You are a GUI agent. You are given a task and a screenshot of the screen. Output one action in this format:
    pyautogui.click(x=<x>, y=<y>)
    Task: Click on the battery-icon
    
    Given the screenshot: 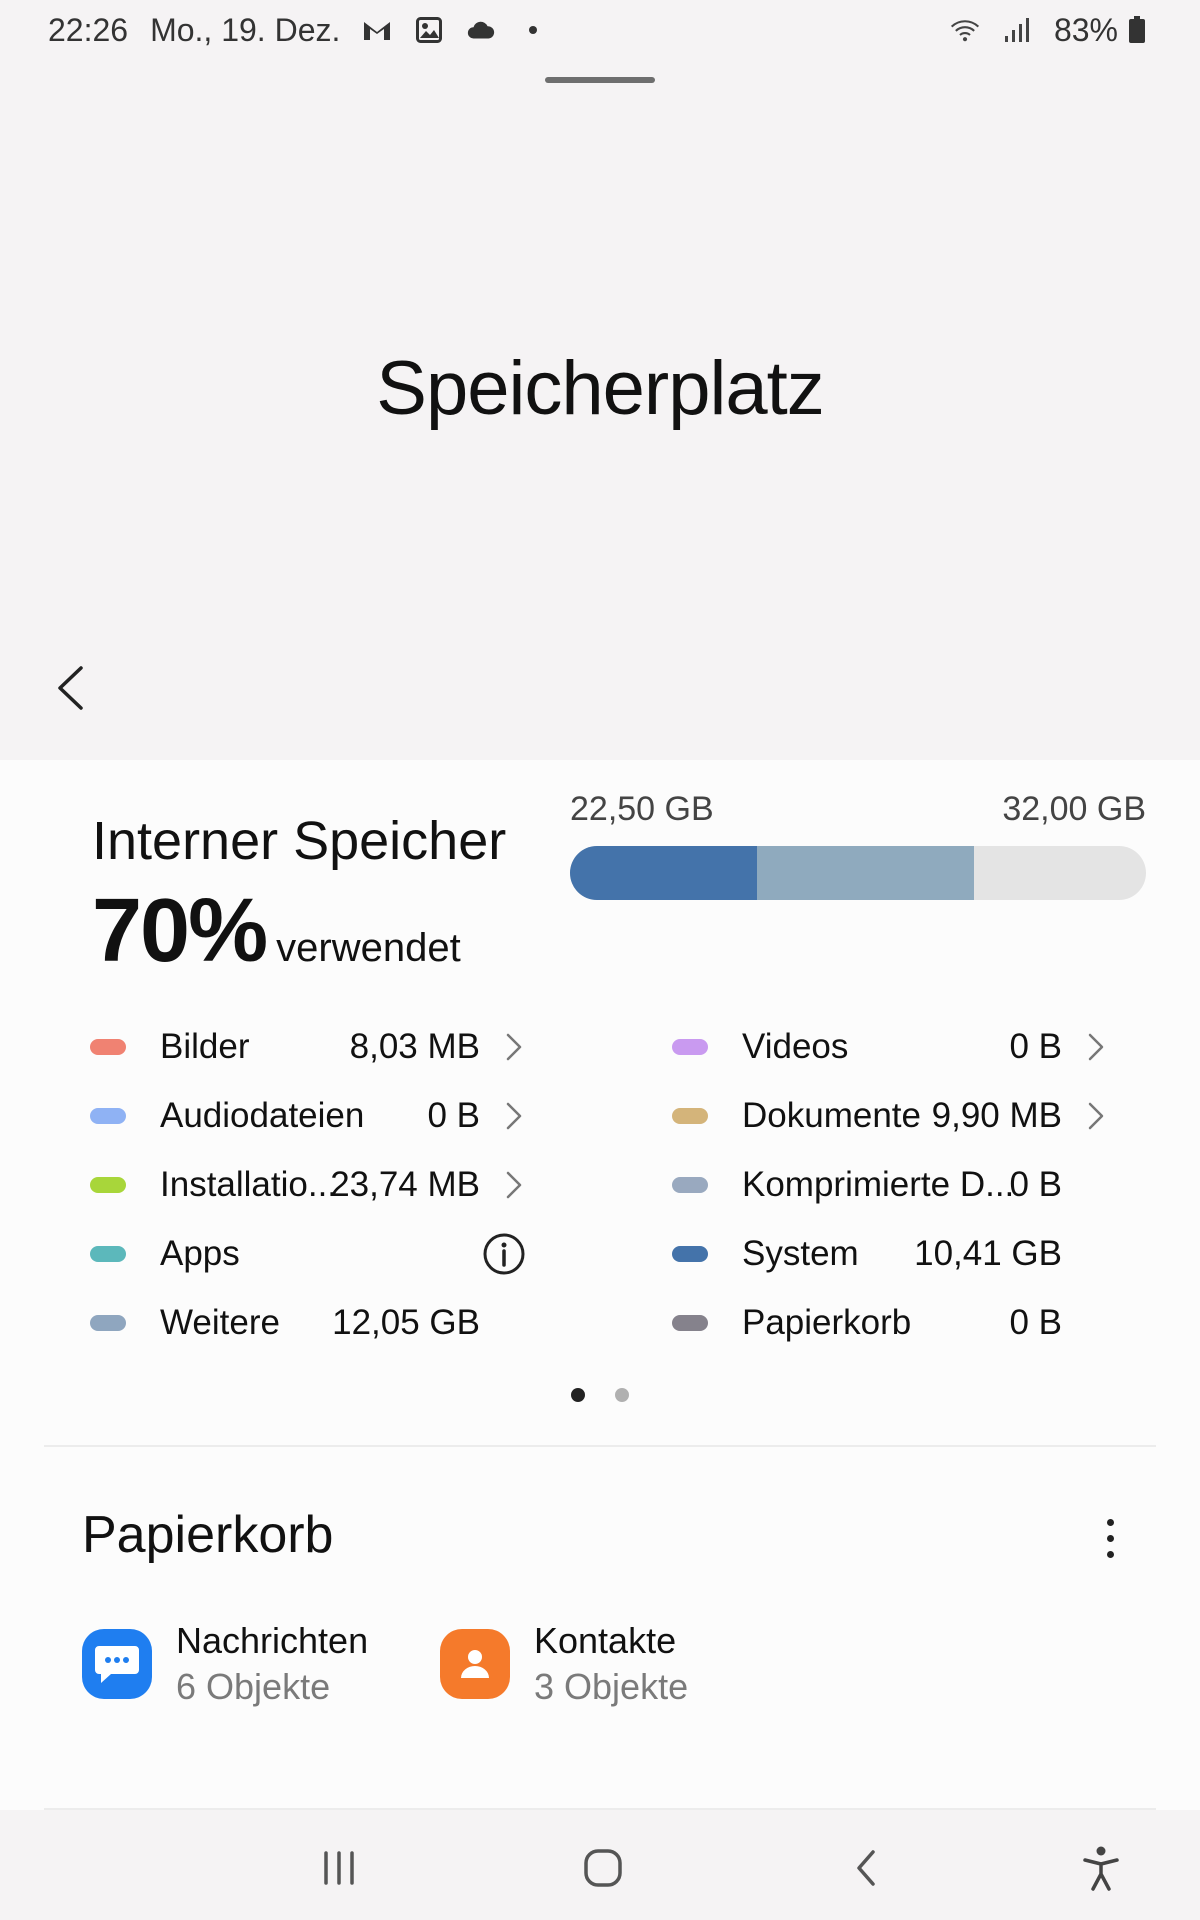 What is the action you would take?
    pyautogui.click(x=1137, y=30)
    